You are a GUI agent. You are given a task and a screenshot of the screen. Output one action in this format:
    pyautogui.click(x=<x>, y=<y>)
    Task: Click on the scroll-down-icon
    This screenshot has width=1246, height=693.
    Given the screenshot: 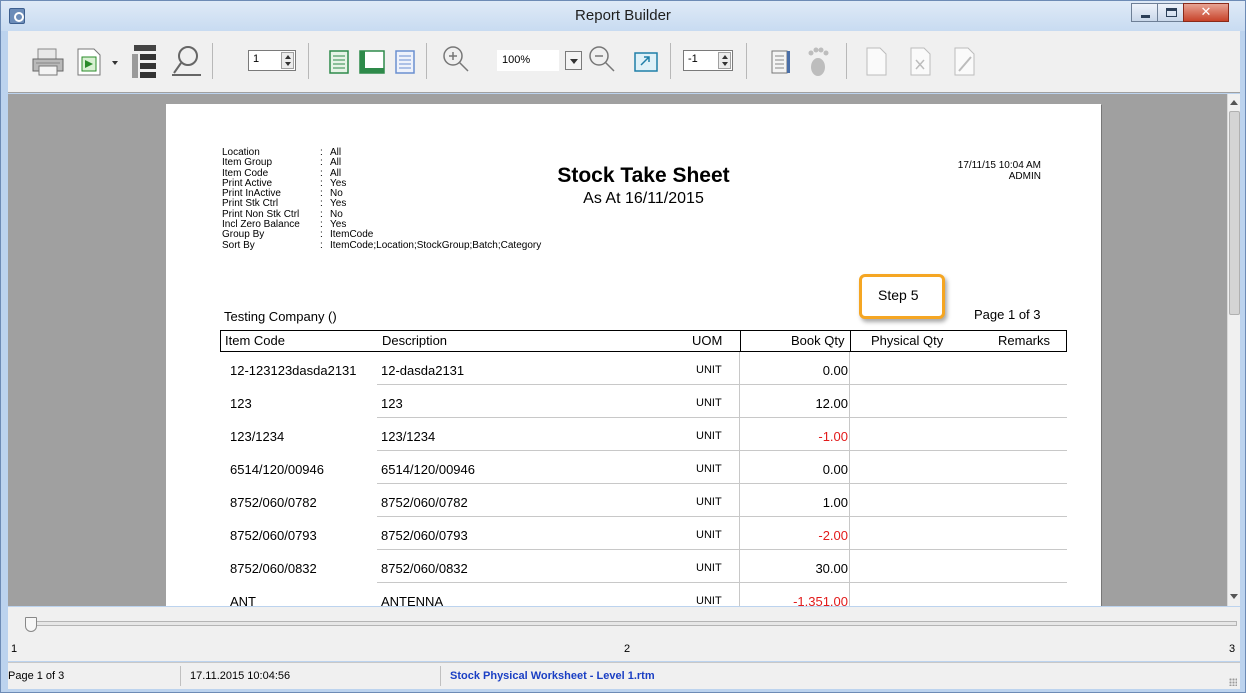 What is the action you would take?
    pyautogui.click(x=1234, y=597)
    